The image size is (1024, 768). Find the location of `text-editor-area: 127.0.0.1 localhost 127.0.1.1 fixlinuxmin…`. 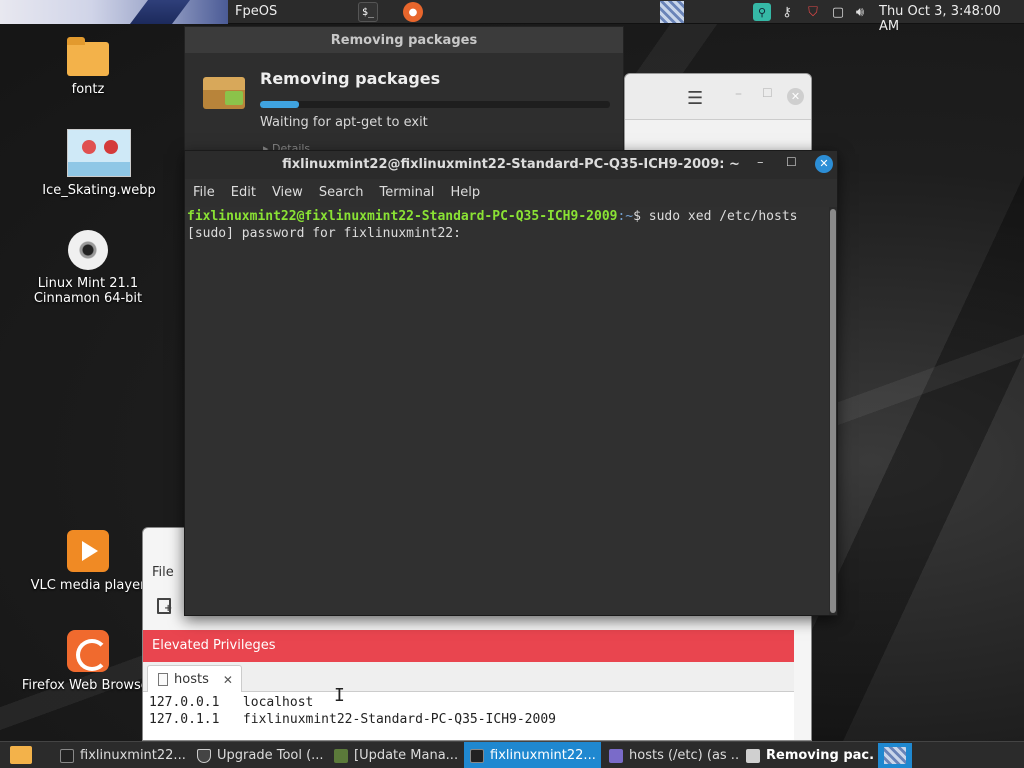

text-editor-area: 127.0.0.1 localhost 127.0.1.1 fixlinuxmin… is located at coordinates (468, 716).